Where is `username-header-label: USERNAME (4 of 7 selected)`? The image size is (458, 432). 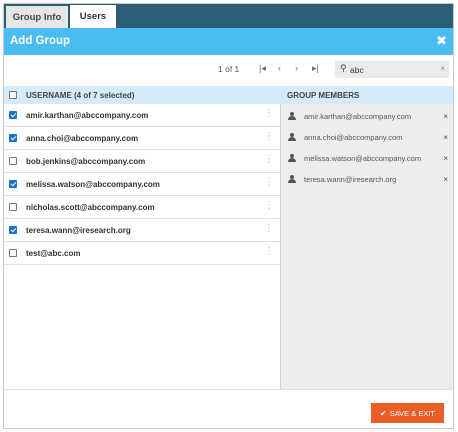
username-header-label: USERNAME (4 of 7 selected) is located at coordinates (80, 95).